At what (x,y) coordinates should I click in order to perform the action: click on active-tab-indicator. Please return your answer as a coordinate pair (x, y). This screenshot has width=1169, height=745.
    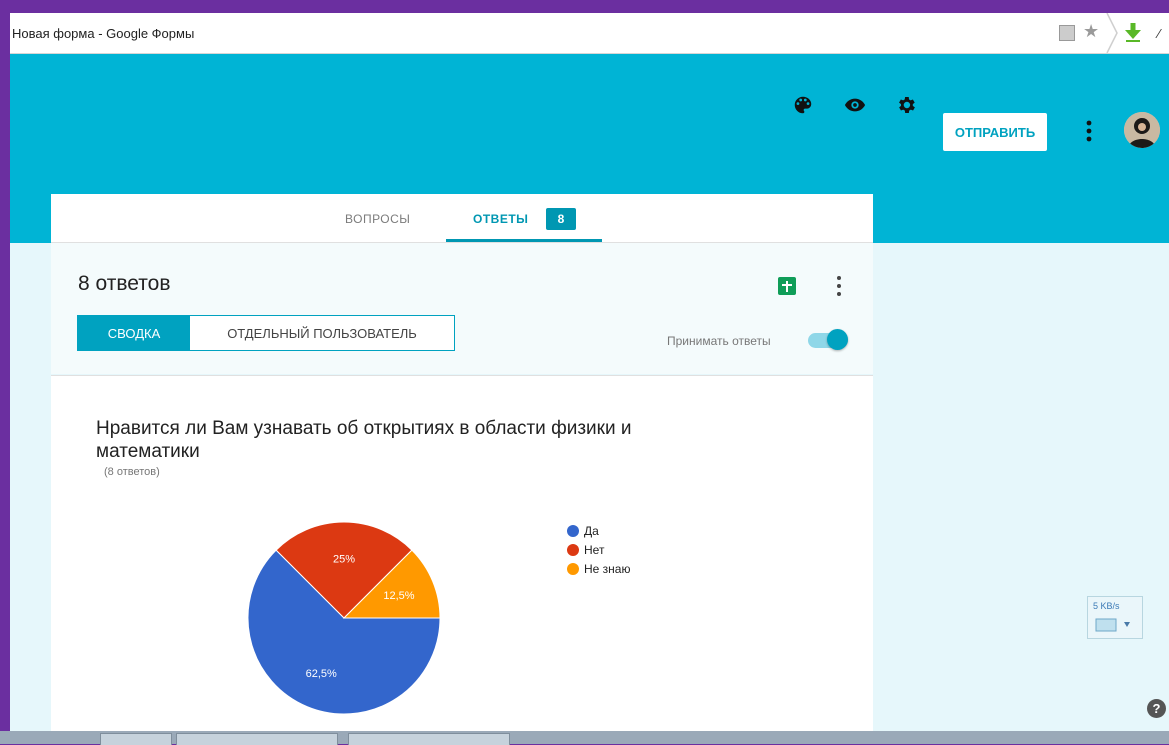
    Looking at the image, I should click on (524, 240).